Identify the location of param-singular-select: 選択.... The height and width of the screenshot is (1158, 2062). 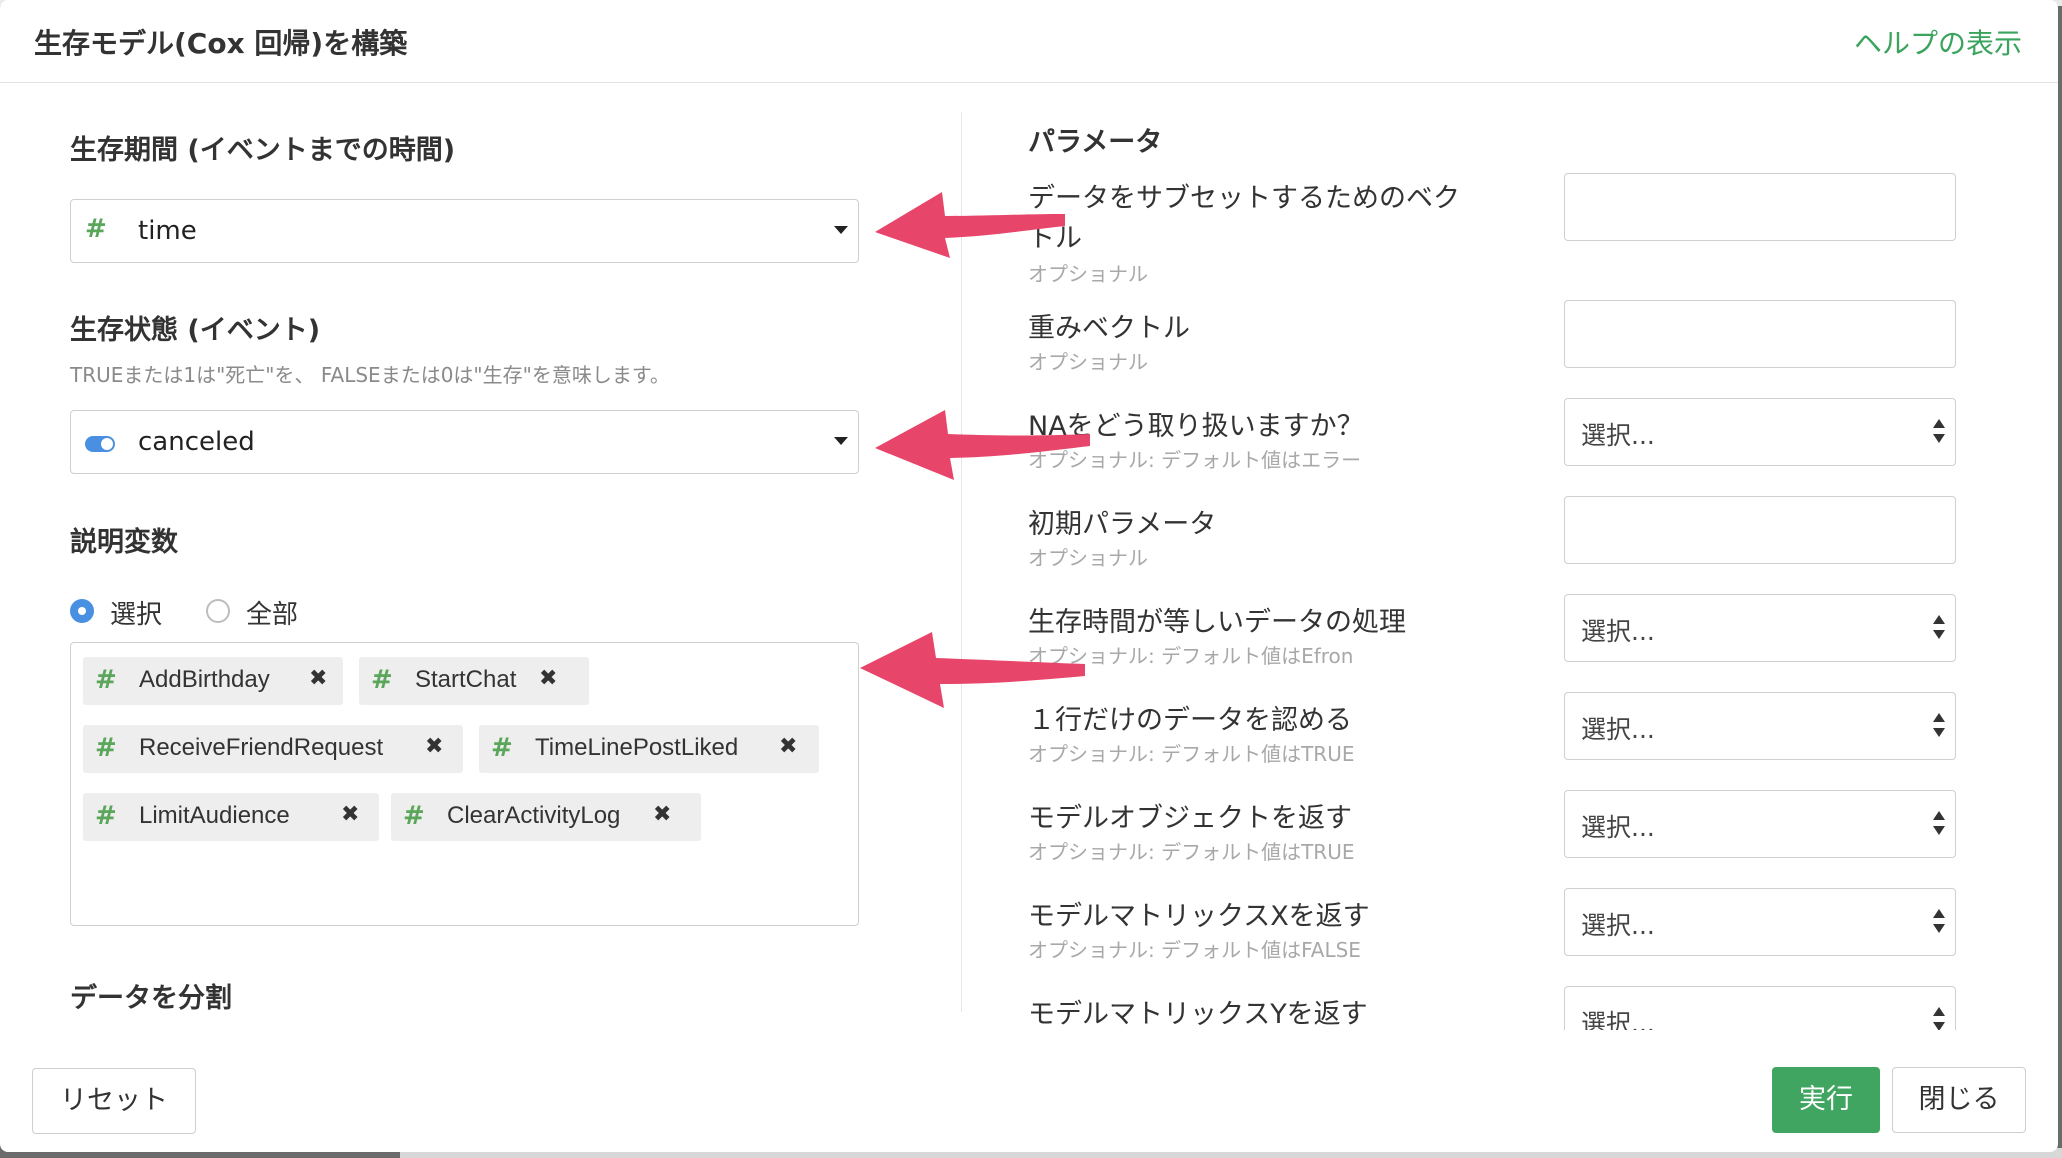
(1760, 726).